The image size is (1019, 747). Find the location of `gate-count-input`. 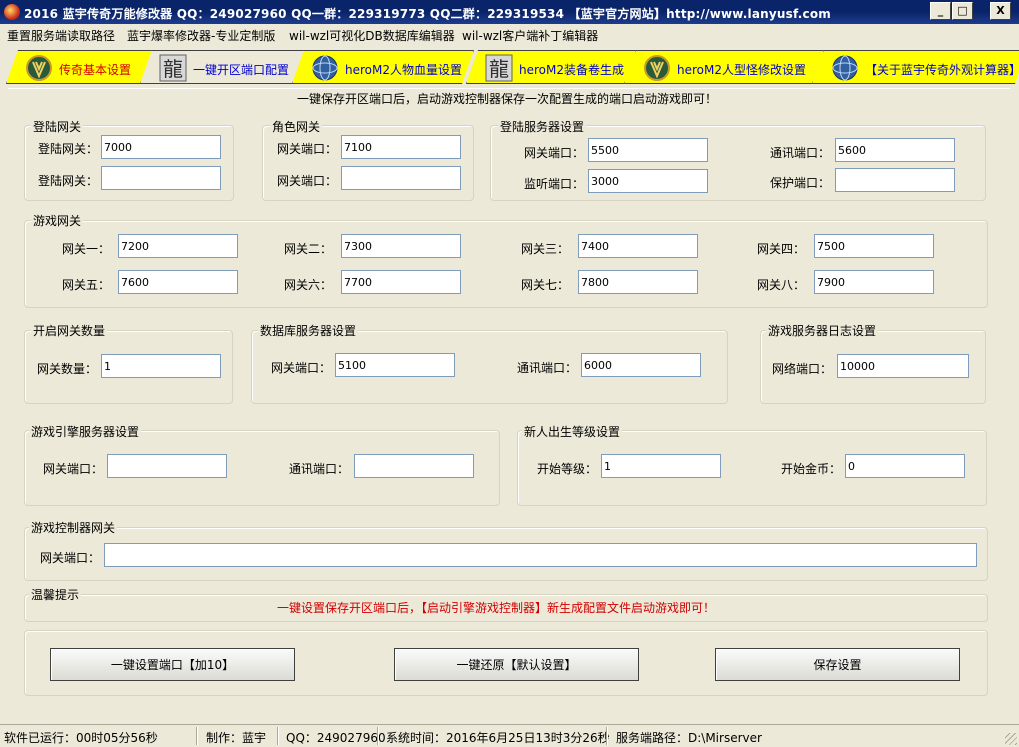

gate-count-input is located at coordinates (161, 366).